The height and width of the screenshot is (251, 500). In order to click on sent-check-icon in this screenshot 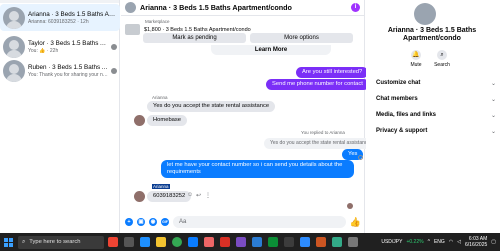, I will do `click(360, 157)`.